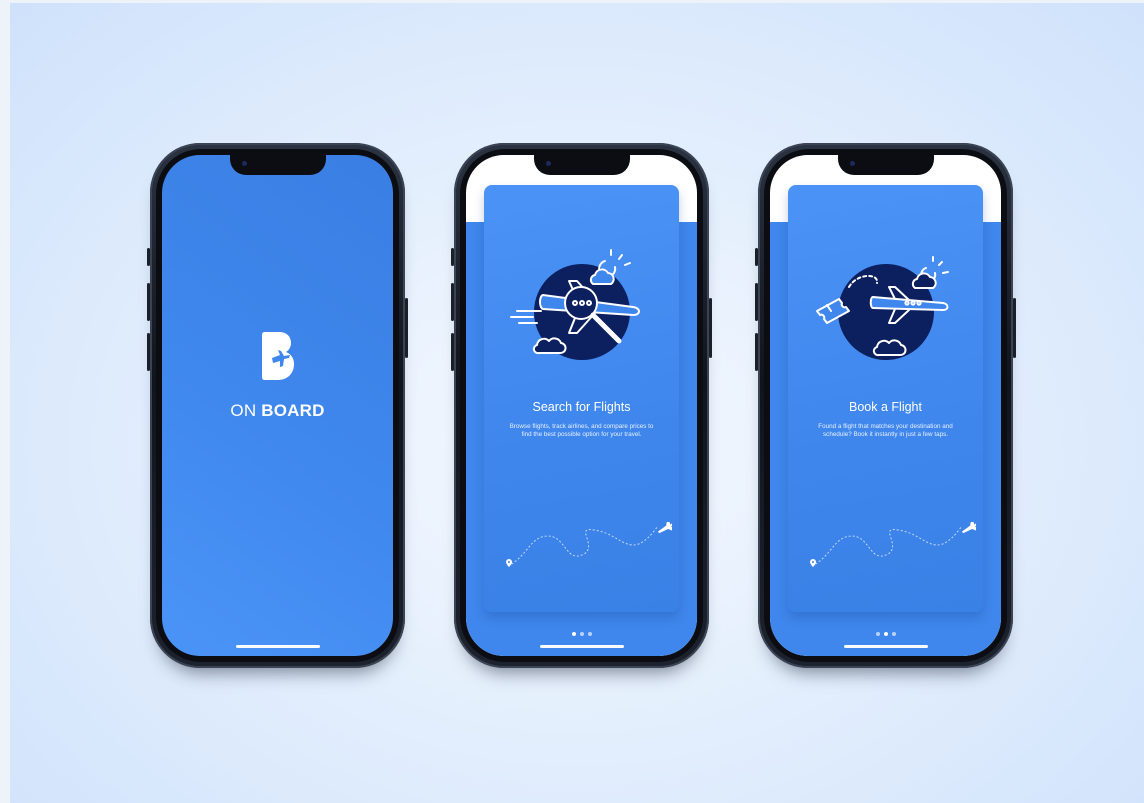 The image size is (1144, 803). I want to click on onboarding-title: Book a Flight, so click(885, 407).